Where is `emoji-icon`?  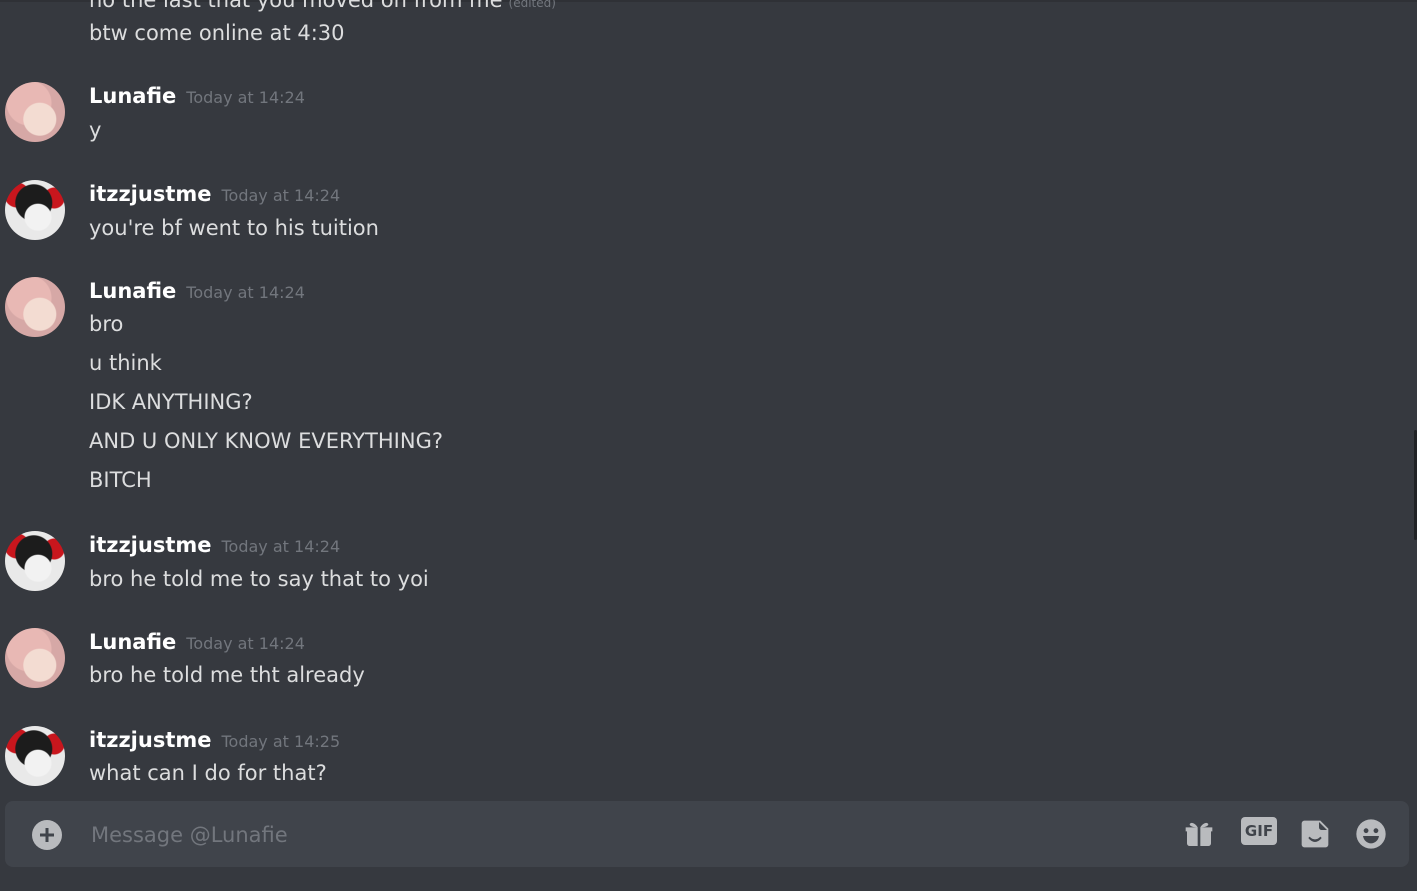 emoji-icon is located at coordinates (1371, 834).